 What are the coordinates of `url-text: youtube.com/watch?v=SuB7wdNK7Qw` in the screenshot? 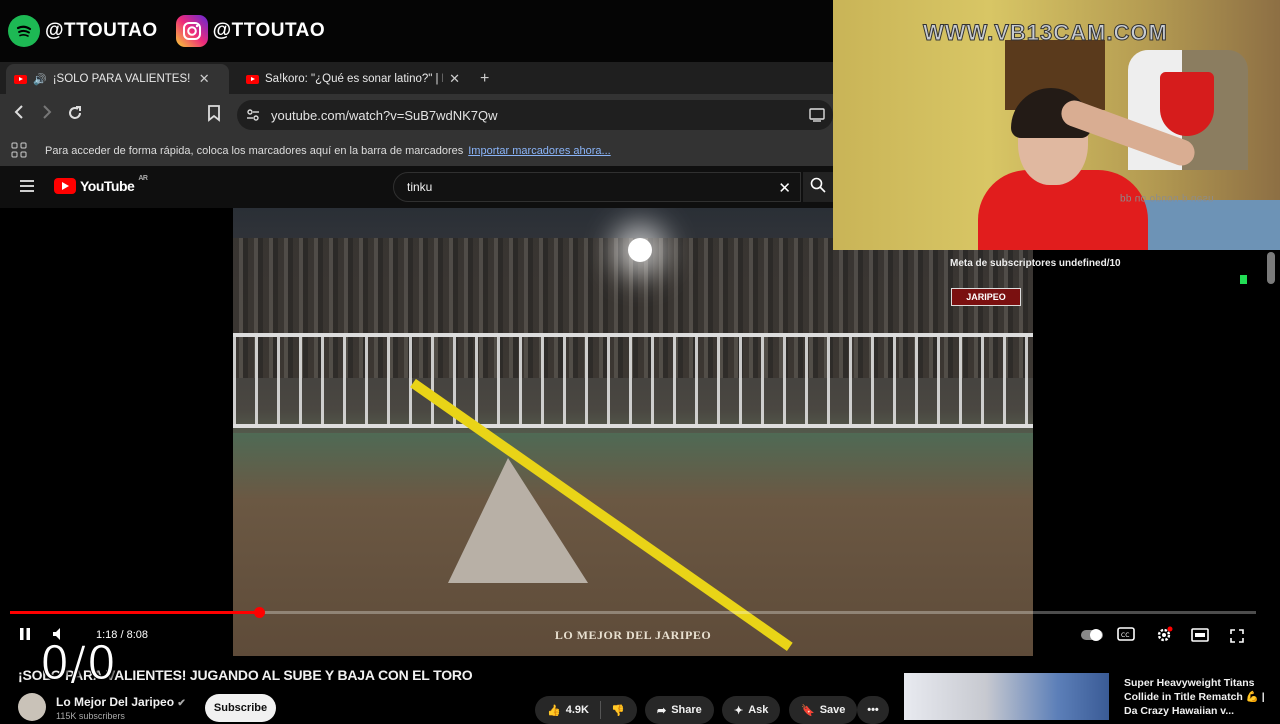 It's located at (384, 115).